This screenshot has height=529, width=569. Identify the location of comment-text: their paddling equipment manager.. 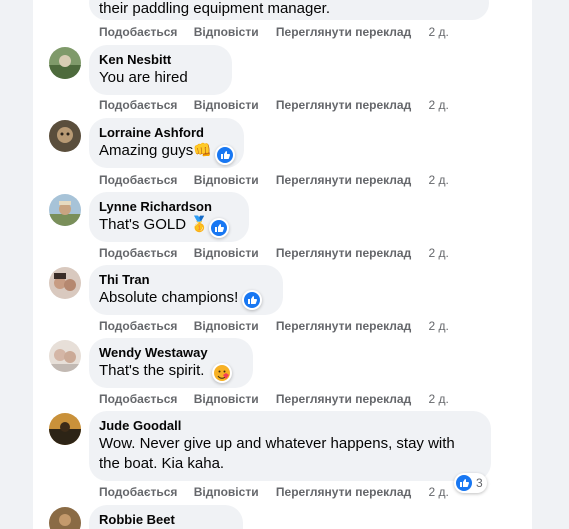
(214, 8).